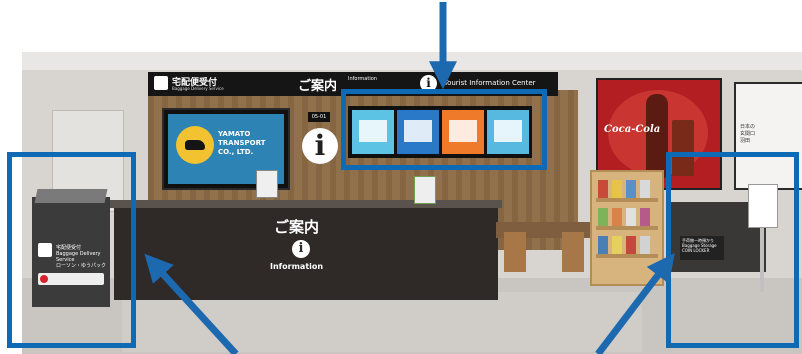 This screenshot has width=802, height=354. What do you see at coordinates (71, 250) in the screenshot?
I see `highlight-left-counter` at bounding box center [71, 250].